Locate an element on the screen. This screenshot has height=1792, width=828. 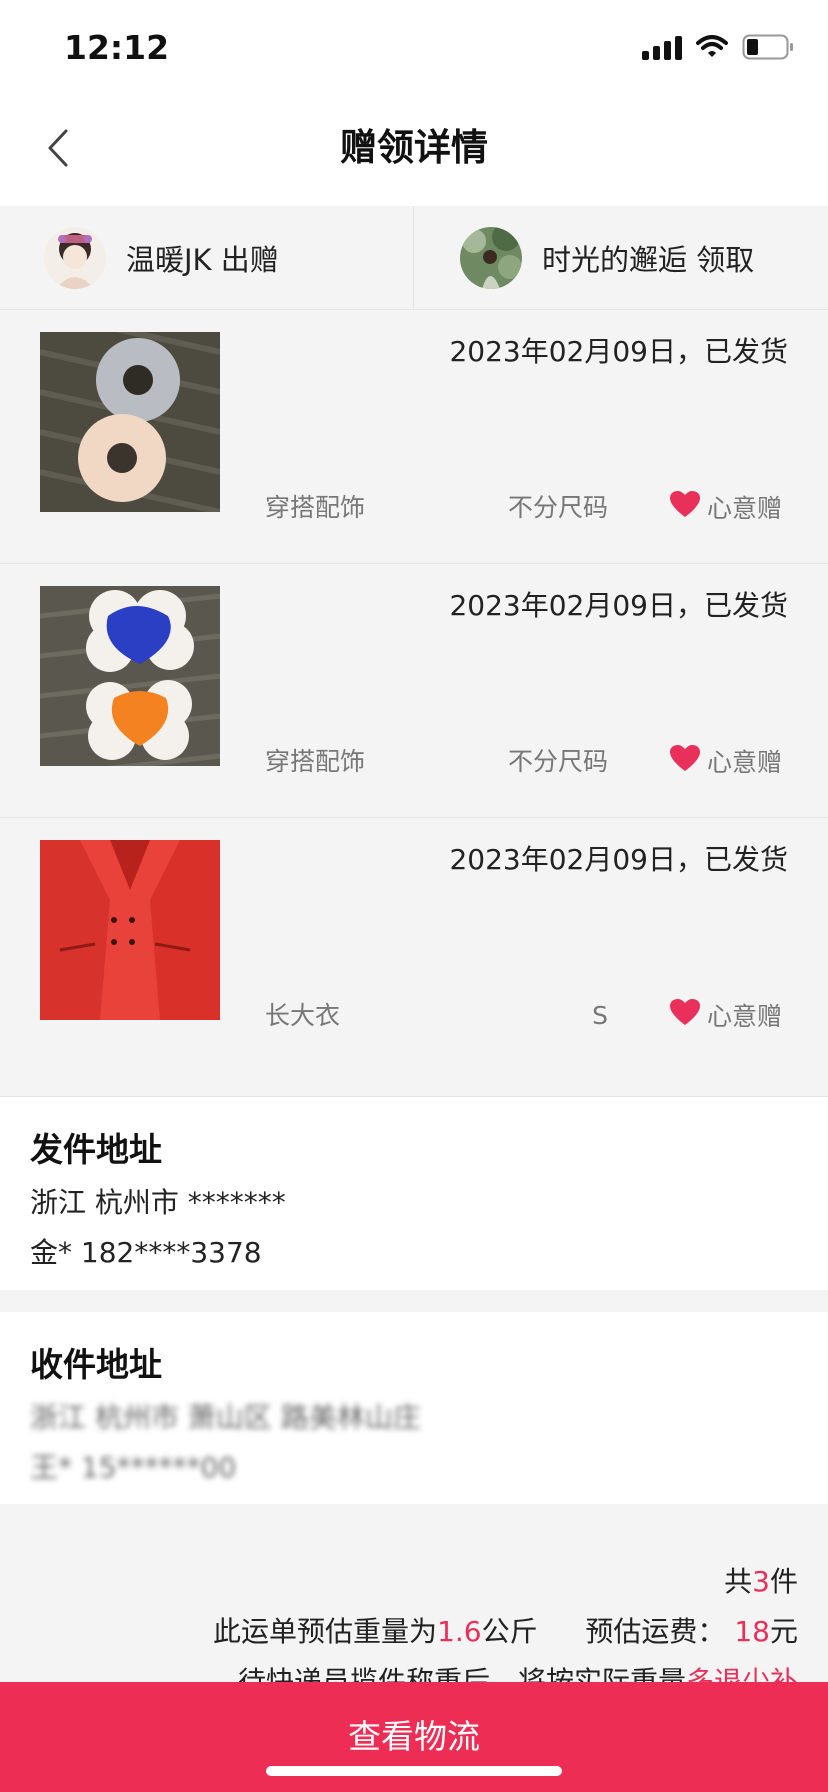
receiver-address-section: 收件地址 浙江 杭州市 萧山区 路美林山庄 王* 15******00 is located at coordinates (414, 1408).